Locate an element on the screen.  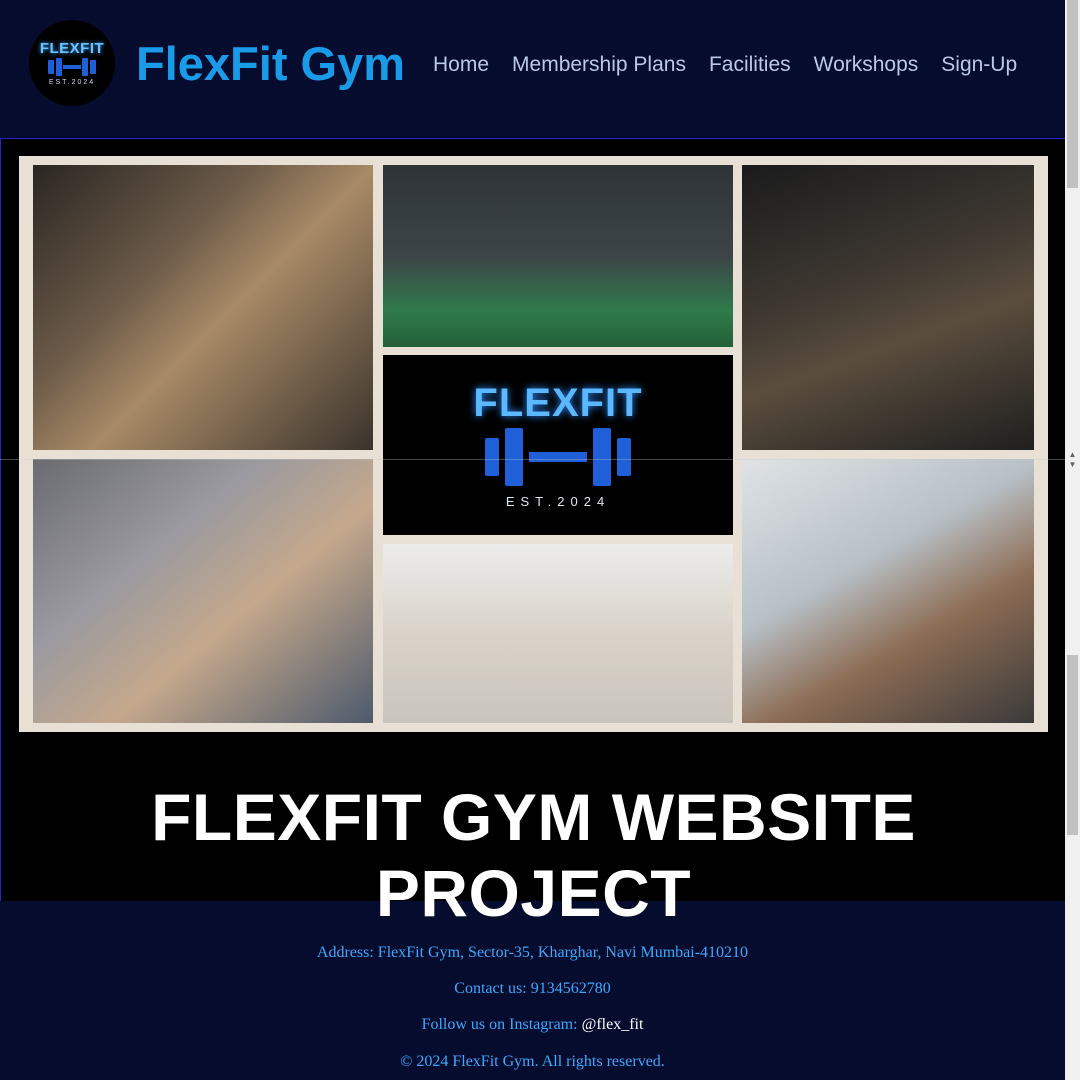
collage-logo-est: EST.2024 is located at coordinates (558, 501).